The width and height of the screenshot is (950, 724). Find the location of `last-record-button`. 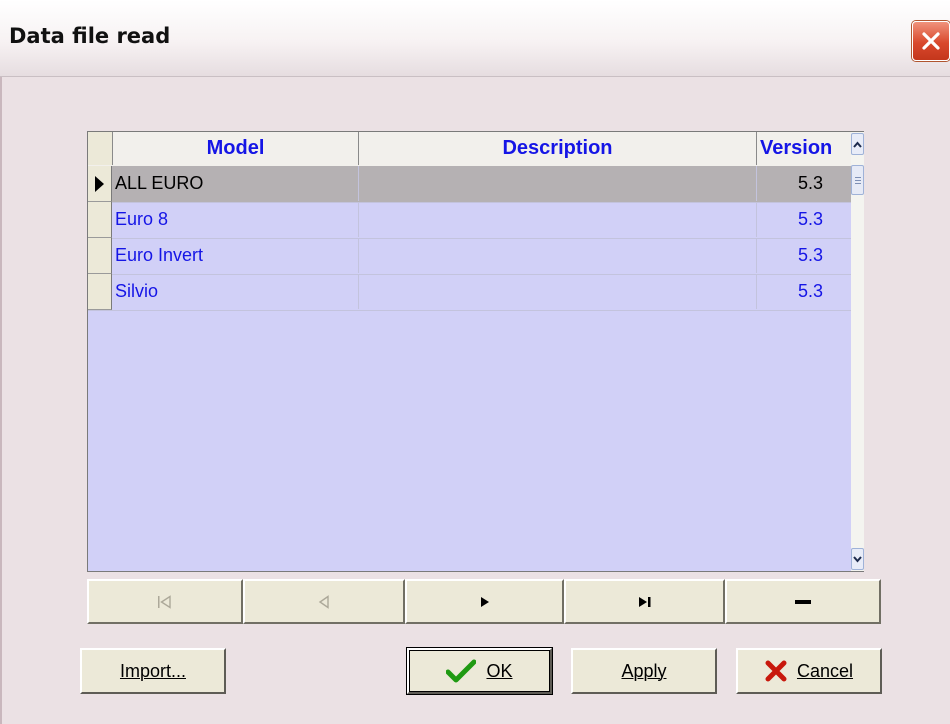

last-record-button is located at coordinates (644, 601).